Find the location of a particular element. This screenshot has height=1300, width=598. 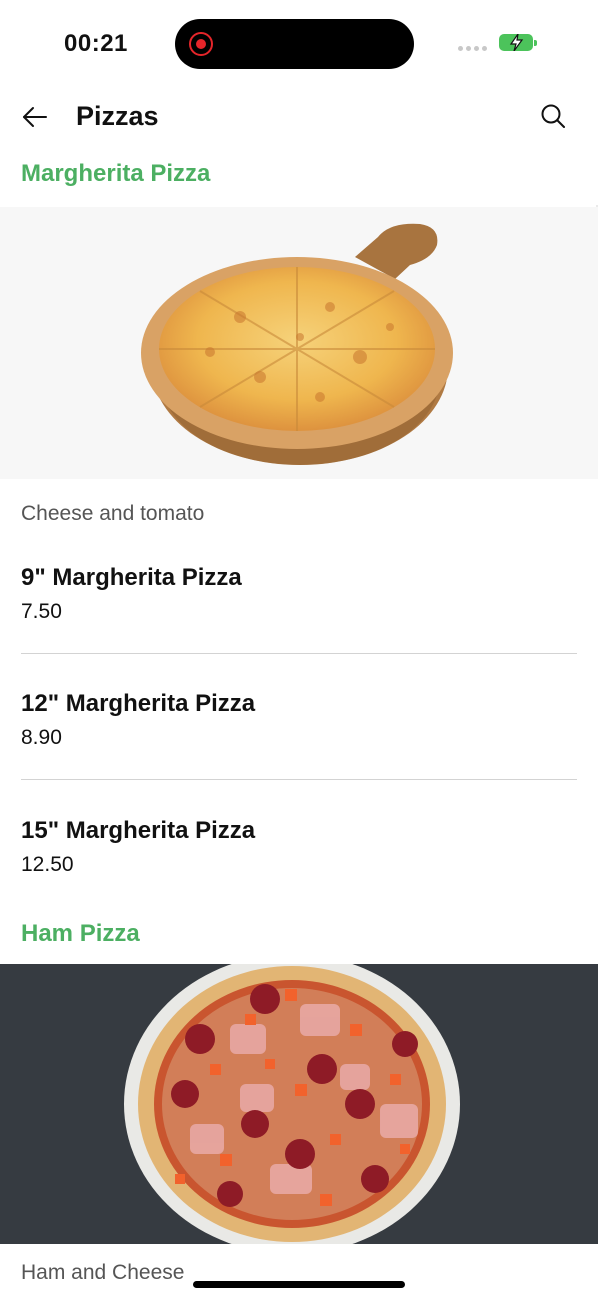

menu-item-price: 7.50 is located at coordinates (41, 611).